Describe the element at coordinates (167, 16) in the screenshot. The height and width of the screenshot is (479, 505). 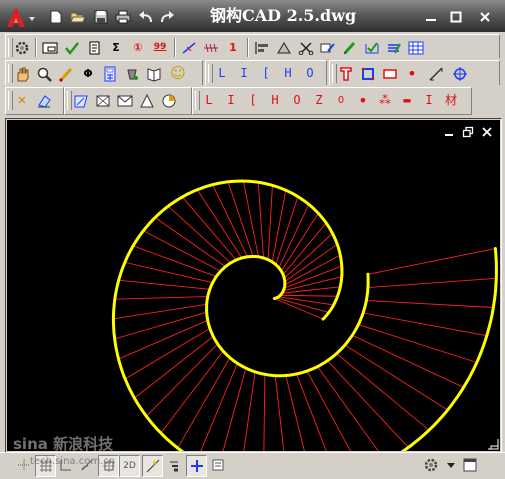
I see `redo-button` at that location.